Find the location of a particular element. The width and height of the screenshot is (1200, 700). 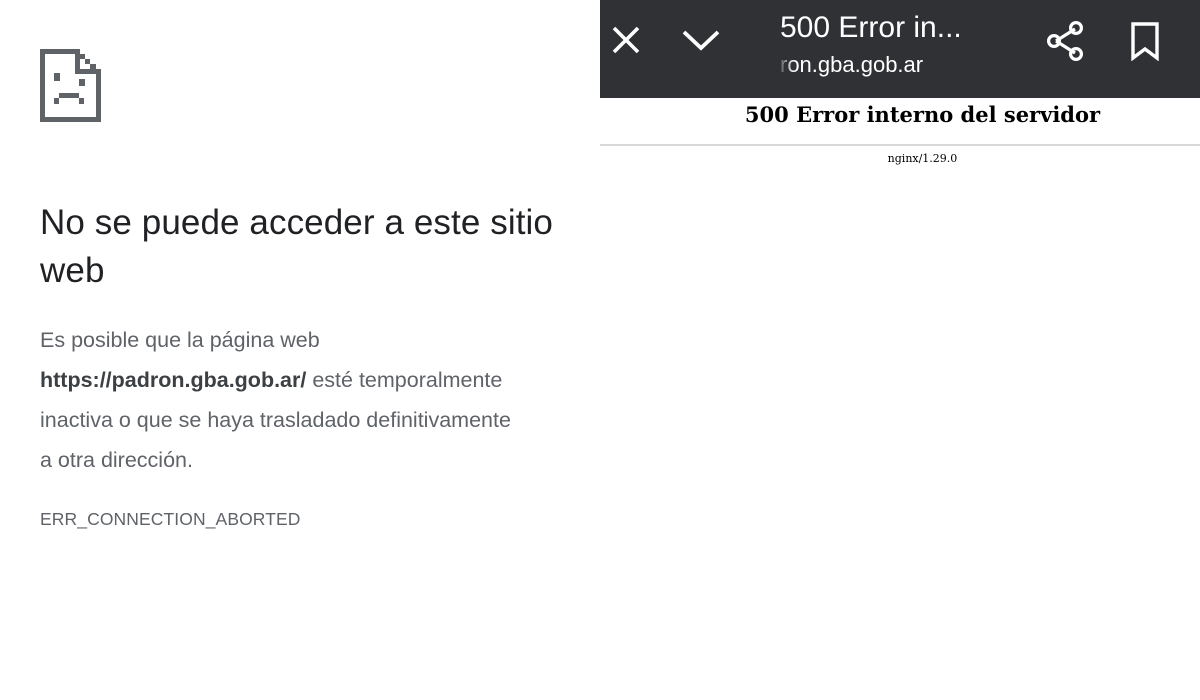

close-icon is located at coordinates (626, 40).